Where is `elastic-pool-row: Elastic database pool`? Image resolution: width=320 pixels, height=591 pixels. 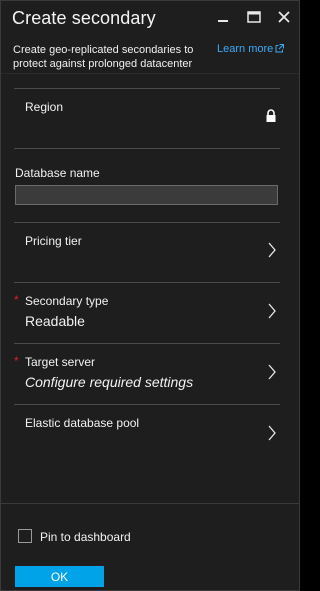 elastic-pool-row: Elastic database pool is located at coordinates (147, 435).